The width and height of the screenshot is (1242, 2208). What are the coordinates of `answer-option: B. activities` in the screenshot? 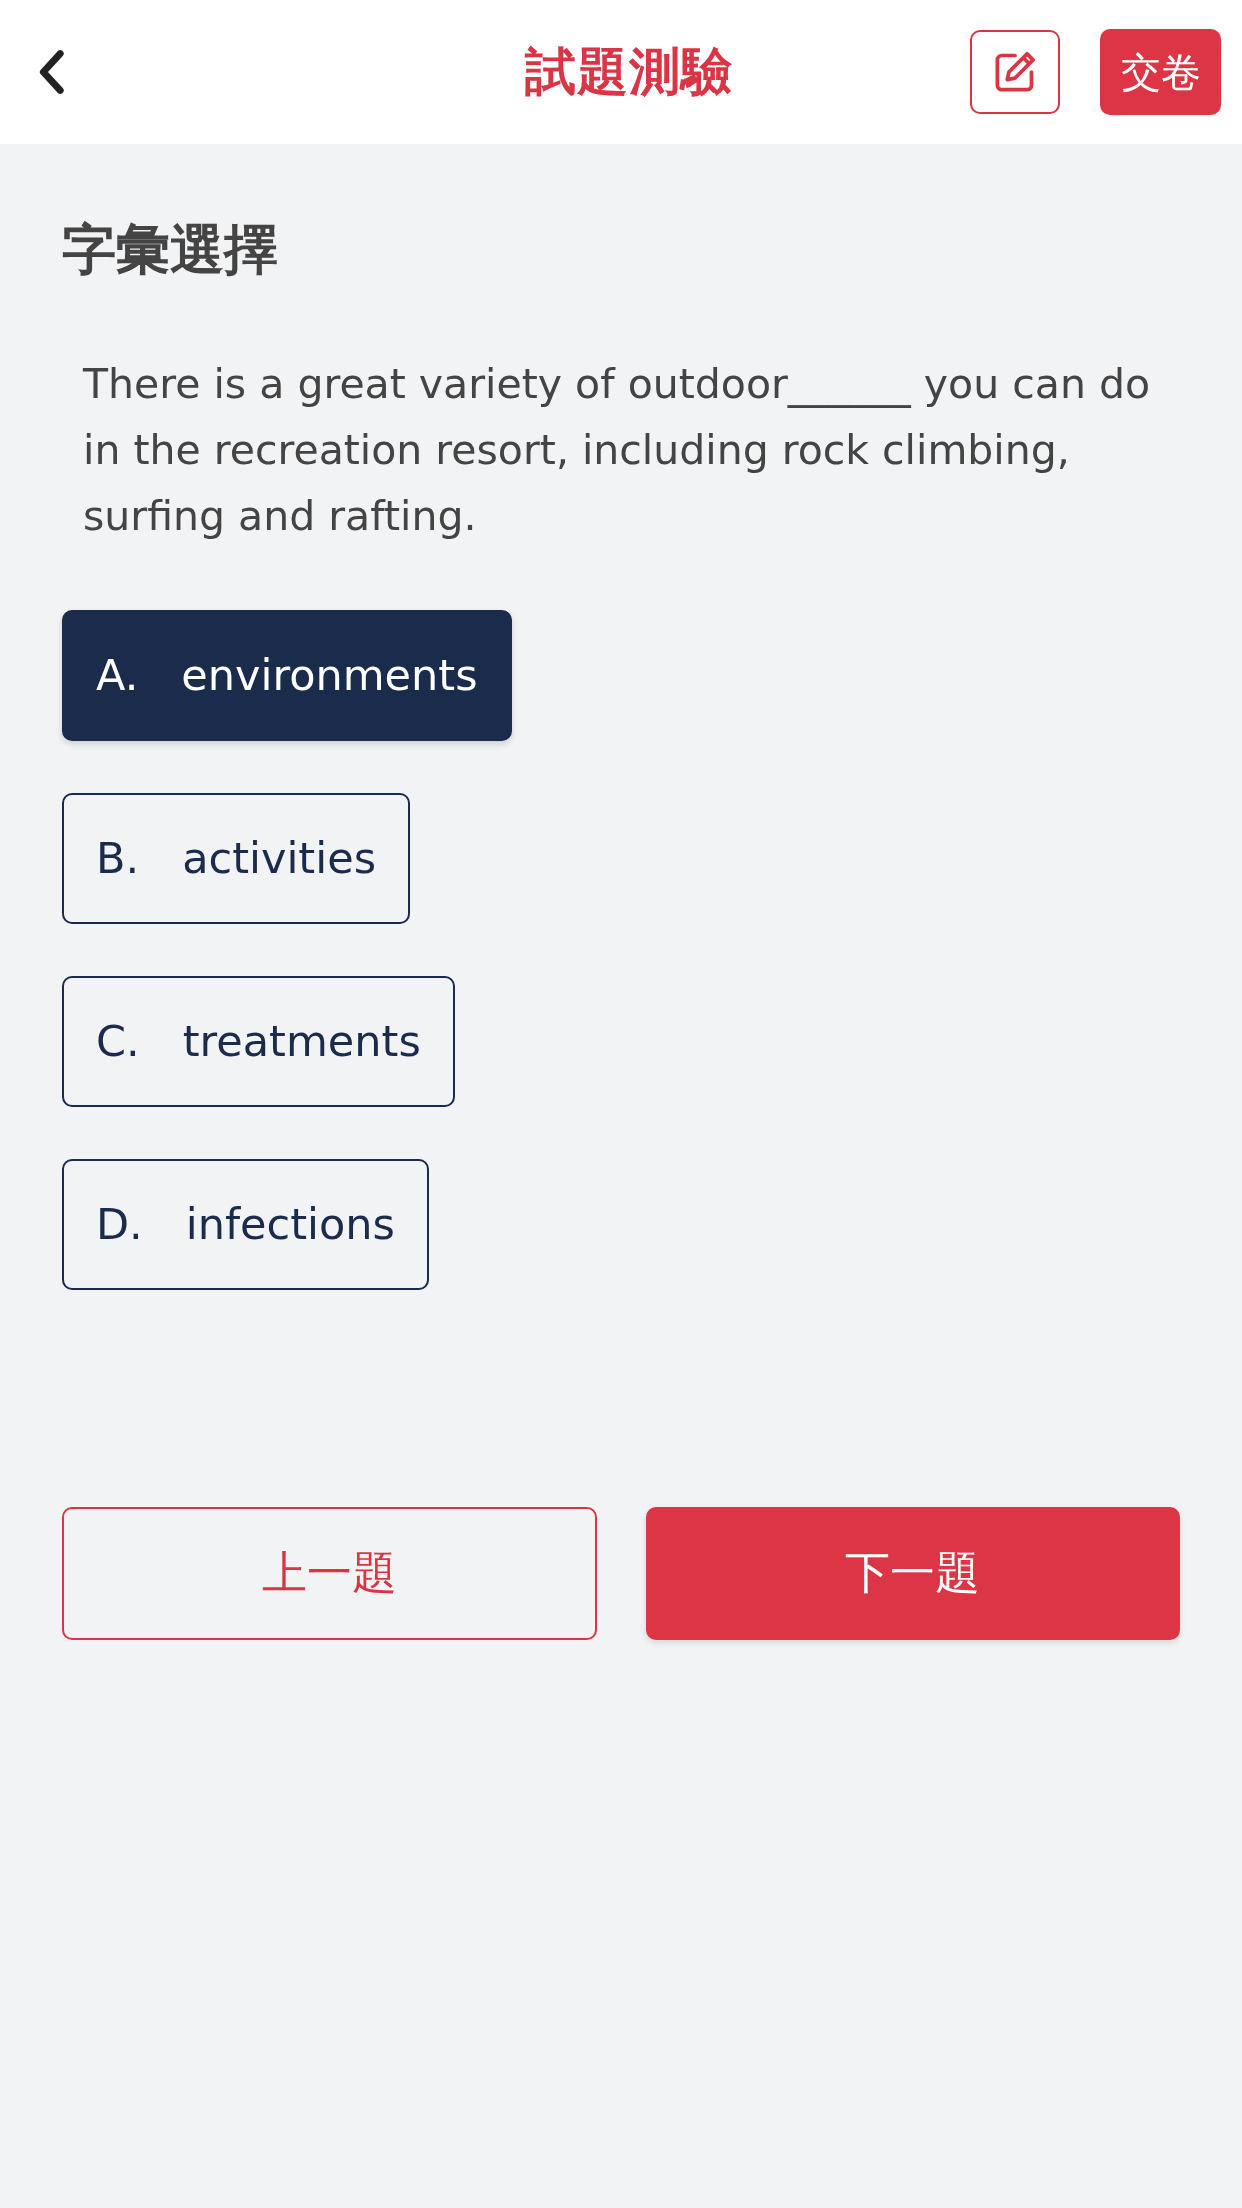 It's located at (236, 858).